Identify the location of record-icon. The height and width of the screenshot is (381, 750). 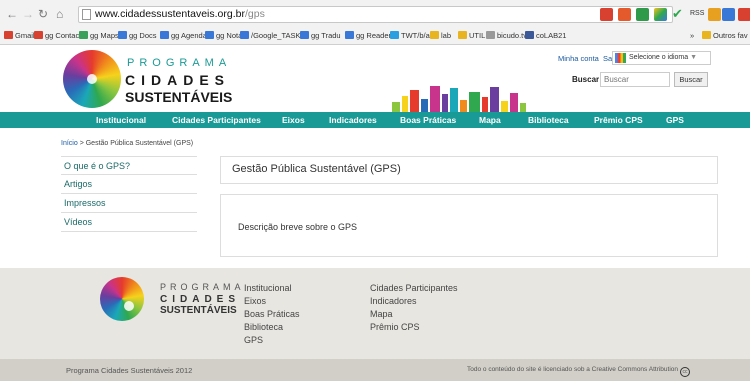
(744, 14).